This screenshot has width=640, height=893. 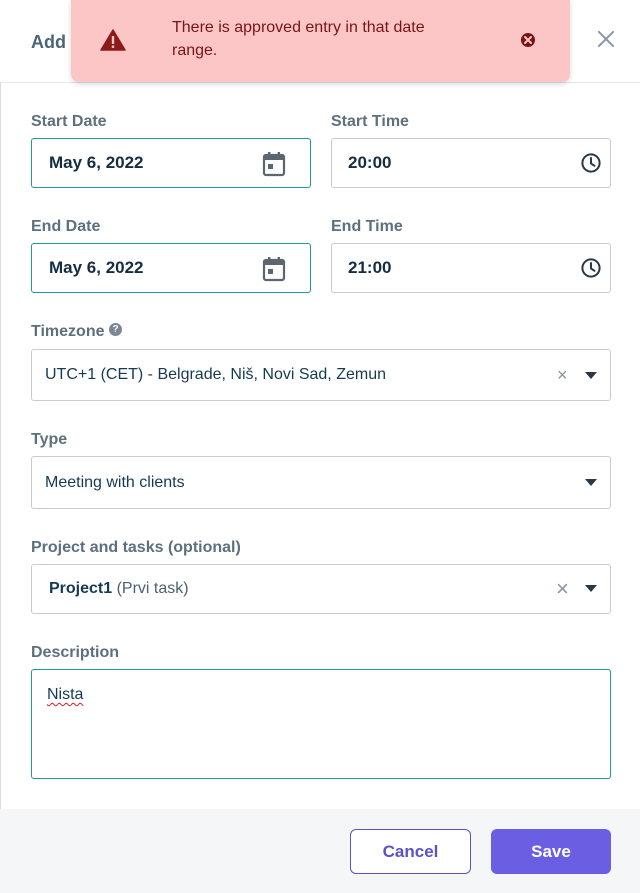 I want to click on task-name: (Prvi task), so click(x=152, y=588).